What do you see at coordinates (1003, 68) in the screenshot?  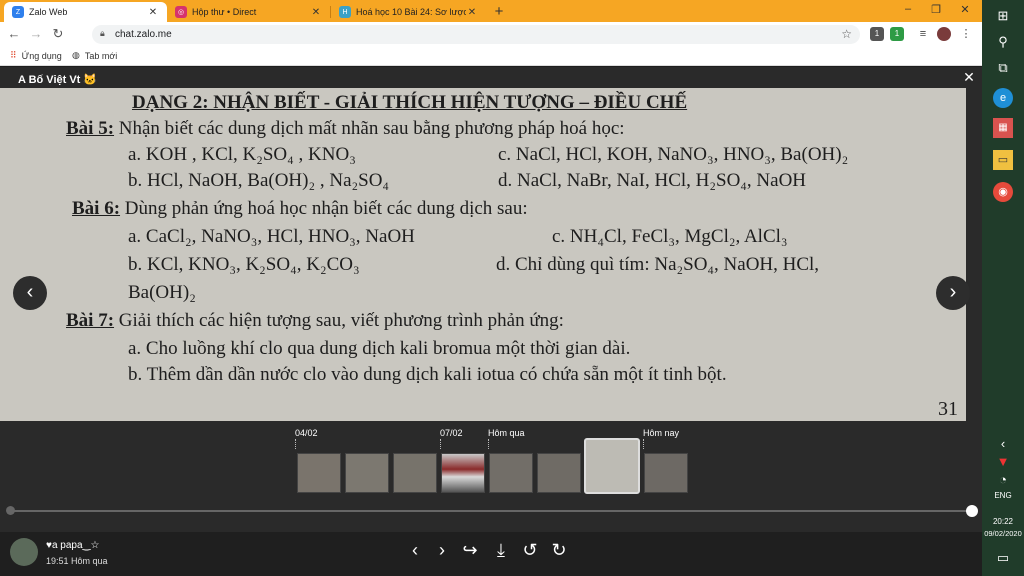 I see `task-view-icon: ⧉` at bounding box center [1003, 68].